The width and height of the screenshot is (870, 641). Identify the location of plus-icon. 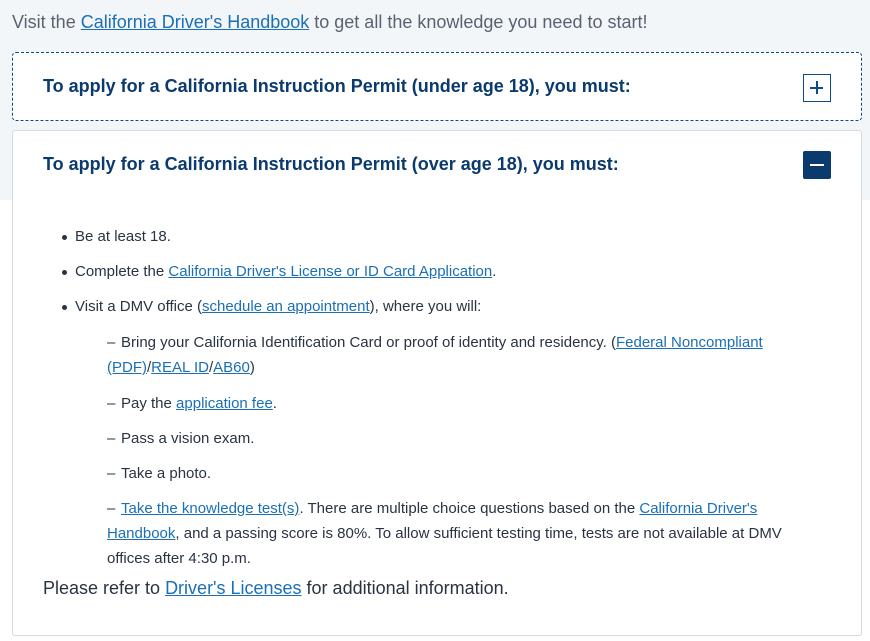
(817, 88).